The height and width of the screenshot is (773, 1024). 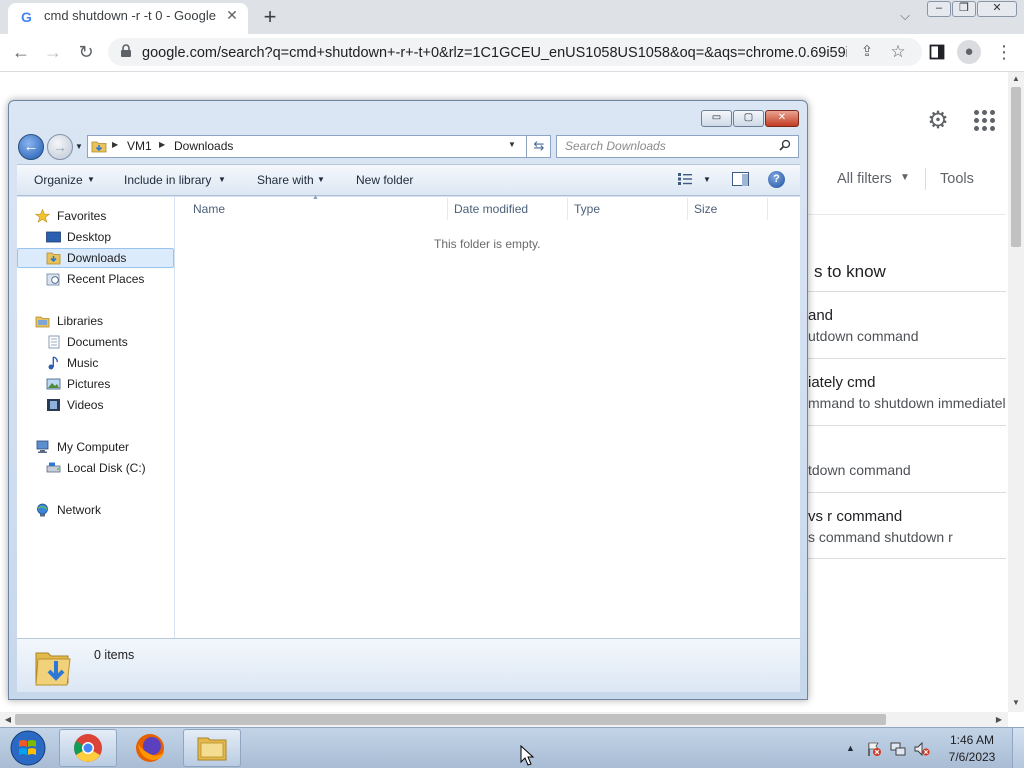 What do you see at coordinates (491, 209) in the screenshot?
I see `column-header-date-modified: Date modified` at bounding box center [491, 209].